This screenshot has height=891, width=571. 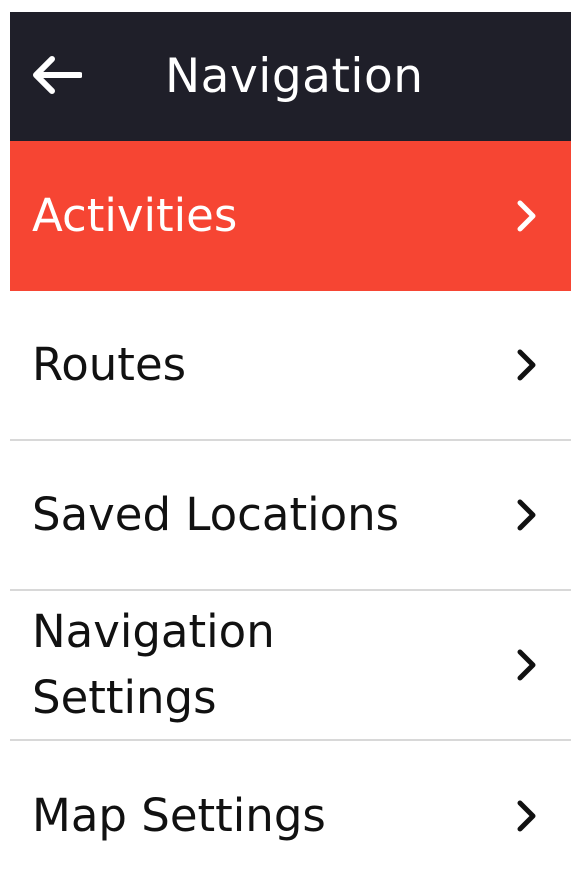 What do you see at coordinates (109, 364) in the screenshot?
I see `menu-item-label: Routes` at bounding box center [109, 364].